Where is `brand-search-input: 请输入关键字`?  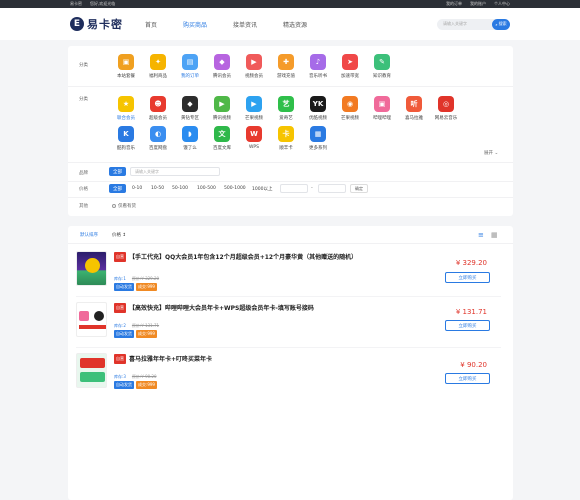 brand-search-input: 请输入关键字 is located at coordinates (175, 171).